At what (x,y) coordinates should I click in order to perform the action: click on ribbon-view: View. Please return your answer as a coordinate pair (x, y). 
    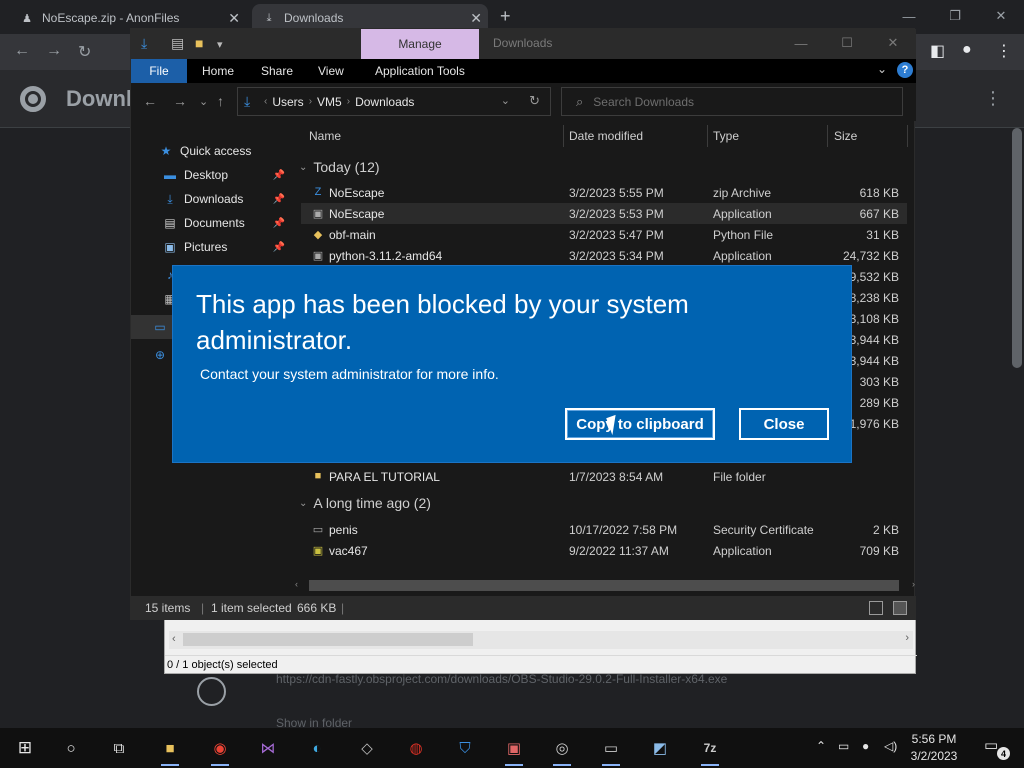
    Looking at the image, I should click on (331, 71).